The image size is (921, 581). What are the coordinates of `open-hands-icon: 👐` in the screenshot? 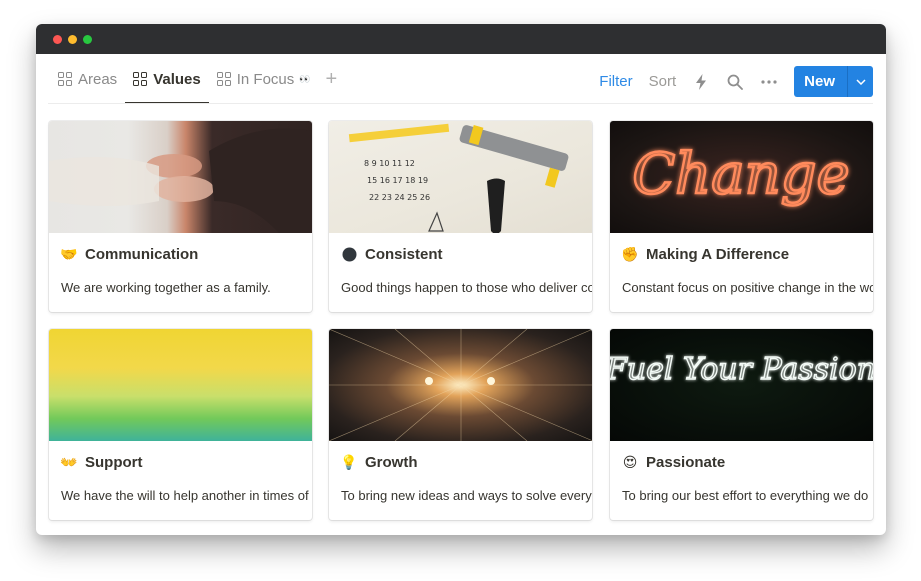 It's located at (69, 462).